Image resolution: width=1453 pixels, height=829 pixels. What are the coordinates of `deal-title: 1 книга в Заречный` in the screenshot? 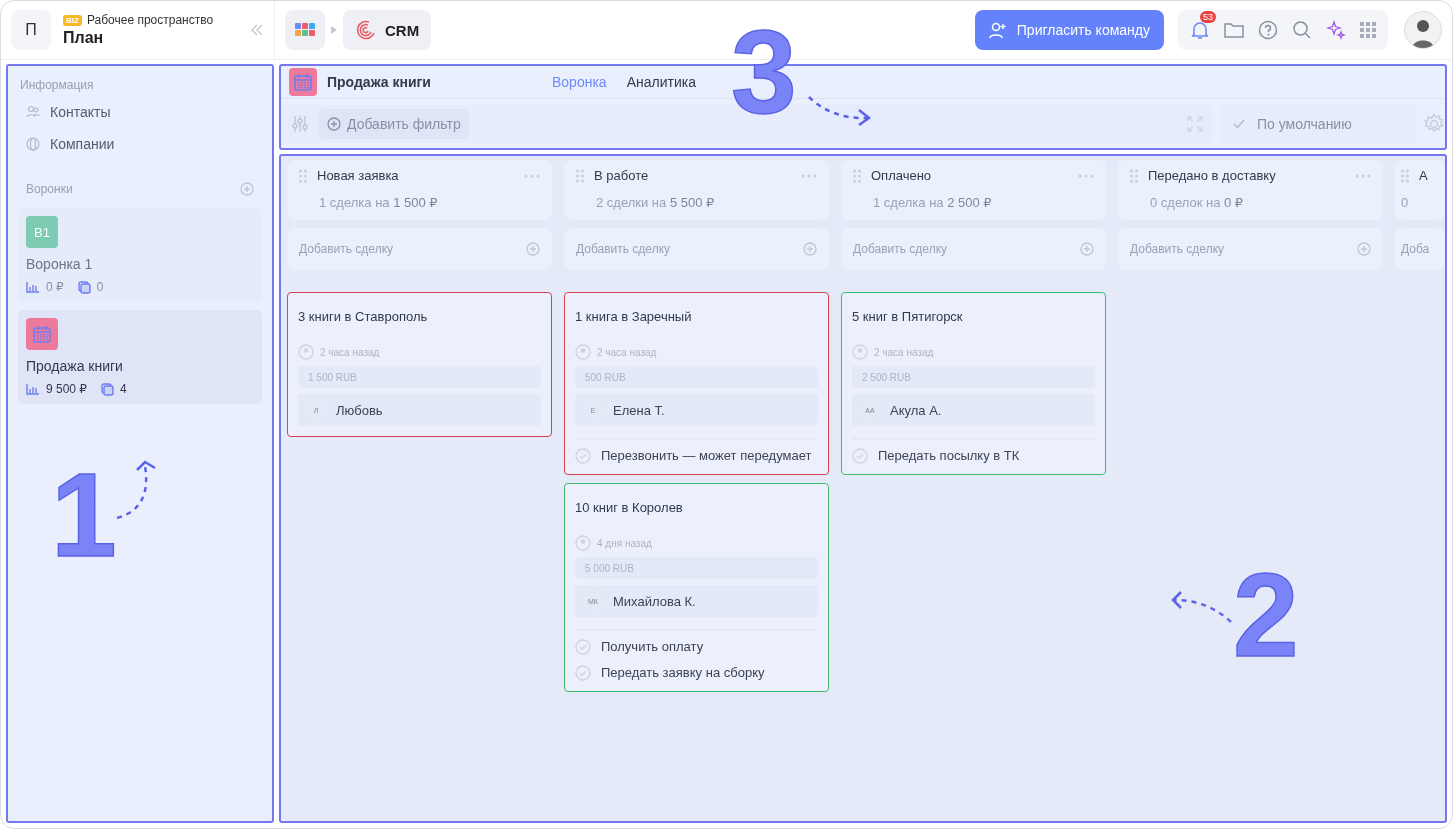 It's located at (634, 316).